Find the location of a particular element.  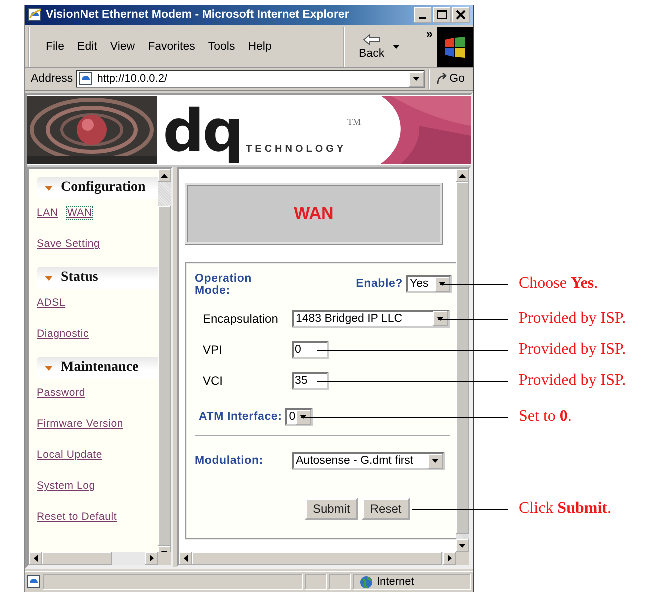

sidebar-link: Diagnostic is located at coordinates (63, 334).